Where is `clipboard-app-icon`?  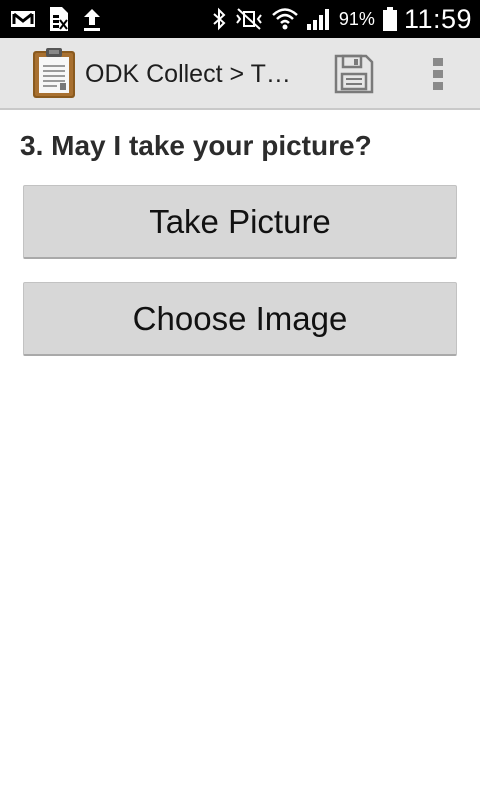 clipboard-app-icon is located at coordinates (54, 73).